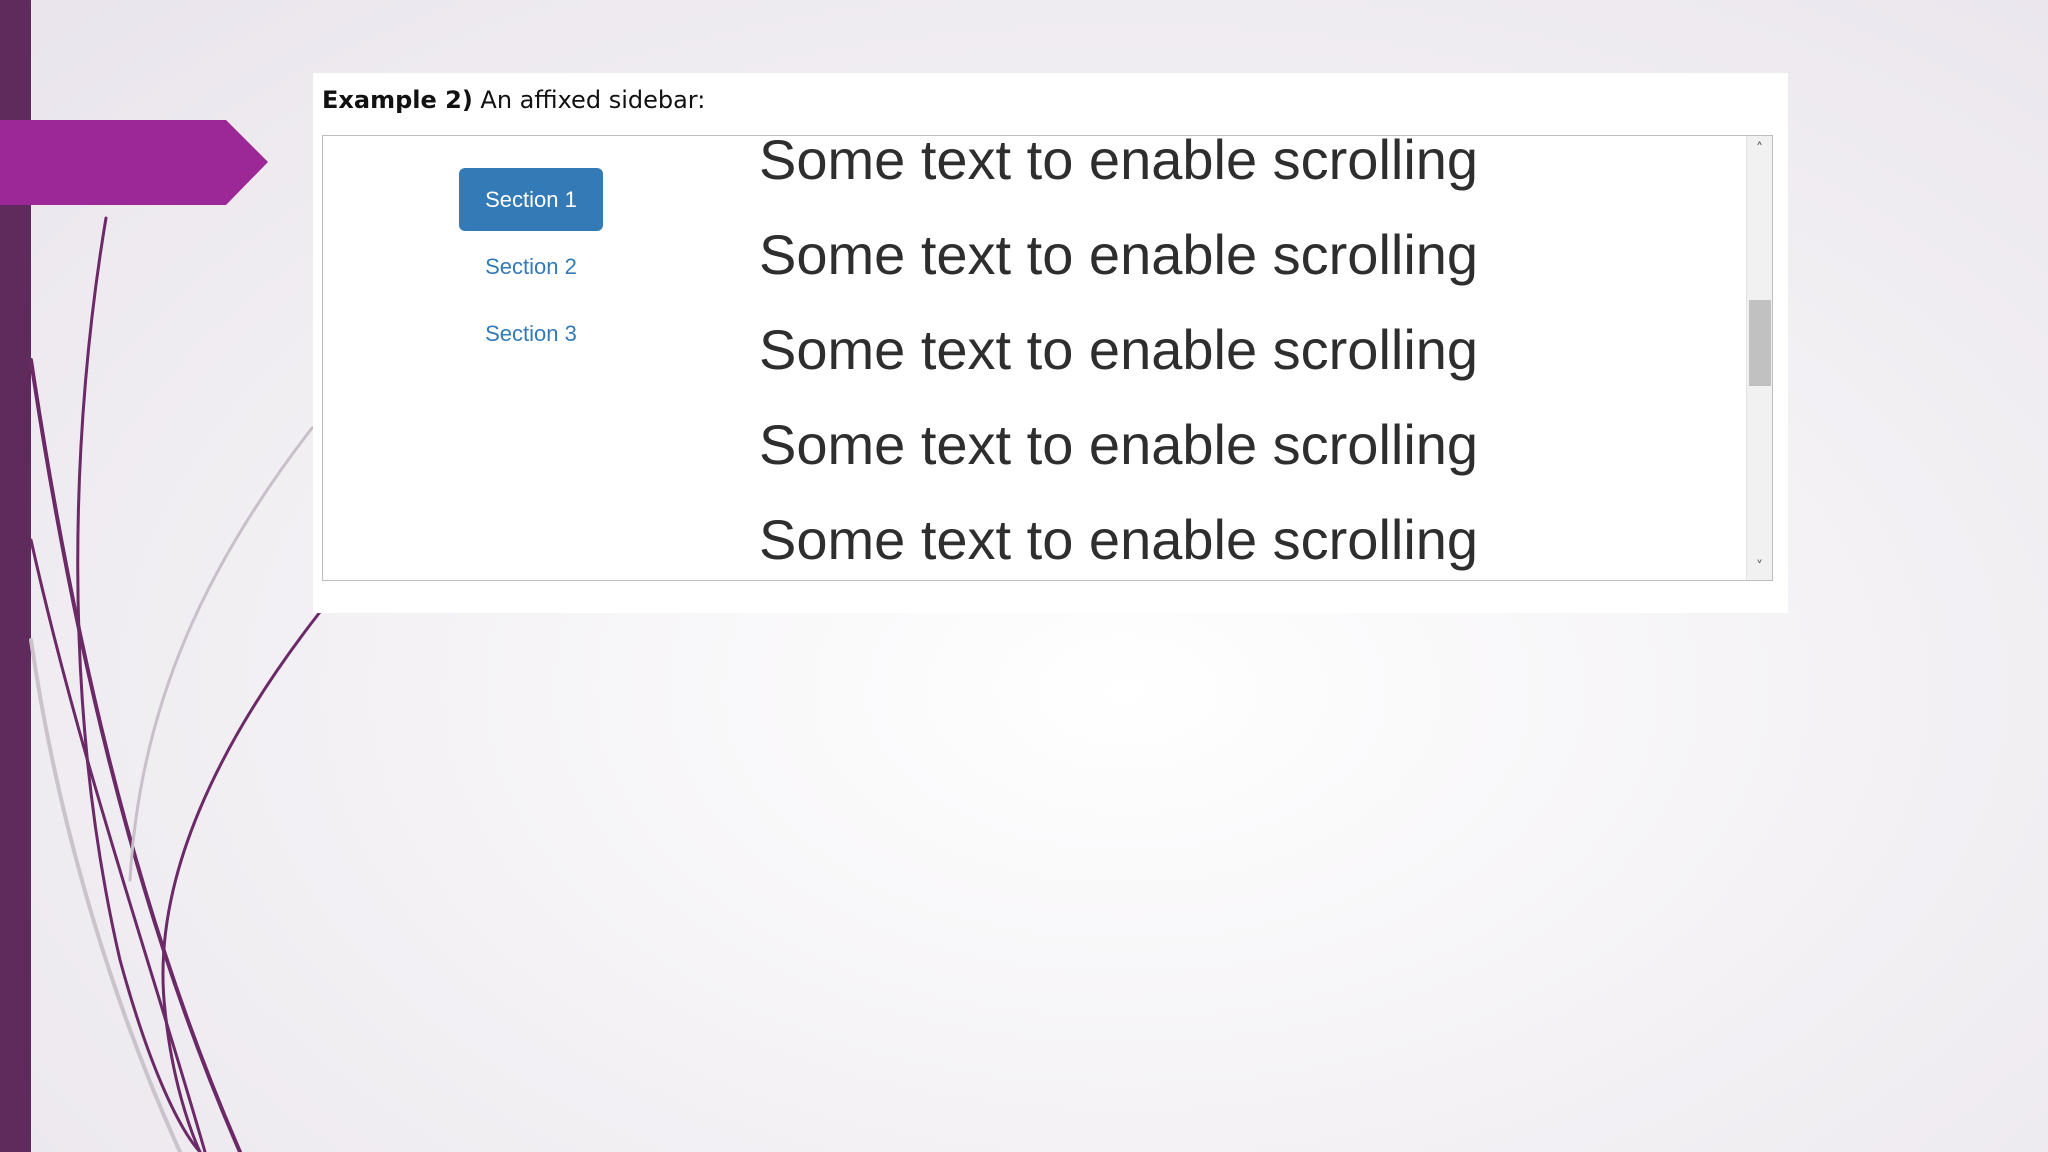  Describe the element at coordinates (134, 162) in the screenshot. I see `slide-arrow-banner` at that location.